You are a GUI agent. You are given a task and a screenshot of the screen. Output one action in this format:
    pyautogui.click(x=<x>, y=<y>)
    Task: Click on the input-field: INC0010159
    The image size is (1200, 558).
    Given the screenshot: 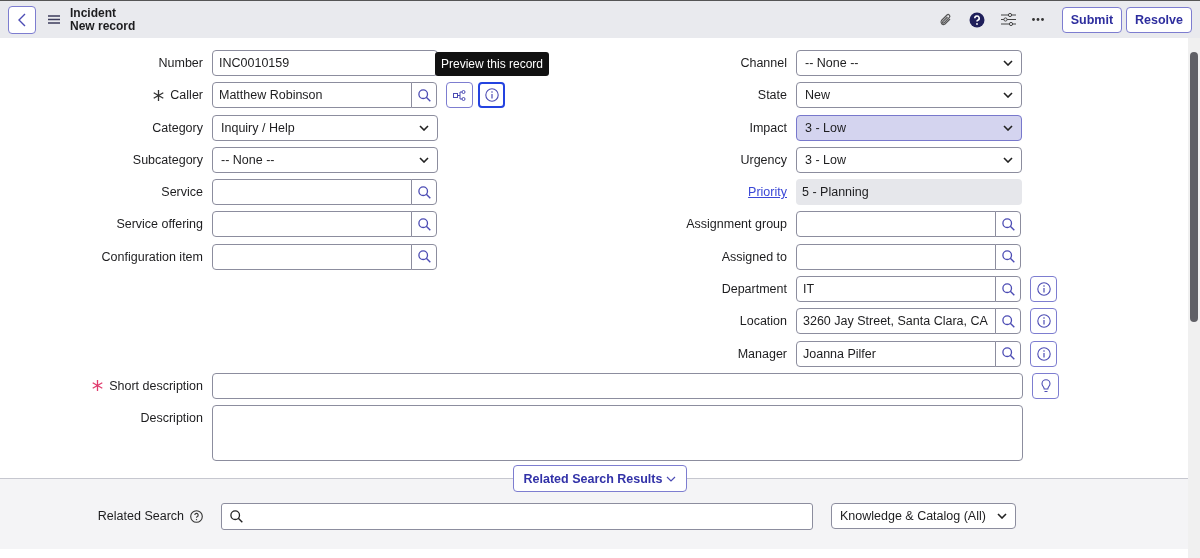 What is the action you would take?
    pyautogui.click(x=325, y=63)
    